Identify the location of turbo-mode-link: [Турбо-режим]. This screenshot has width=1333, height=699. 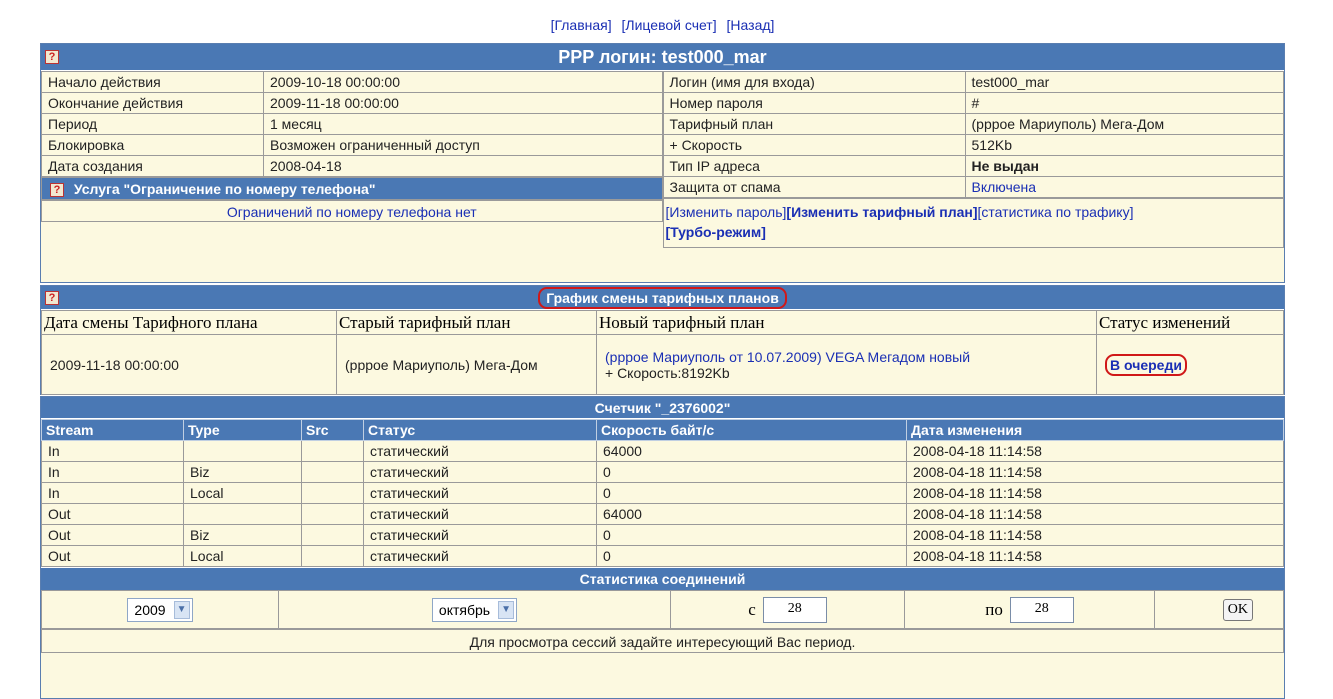
(716, 232).